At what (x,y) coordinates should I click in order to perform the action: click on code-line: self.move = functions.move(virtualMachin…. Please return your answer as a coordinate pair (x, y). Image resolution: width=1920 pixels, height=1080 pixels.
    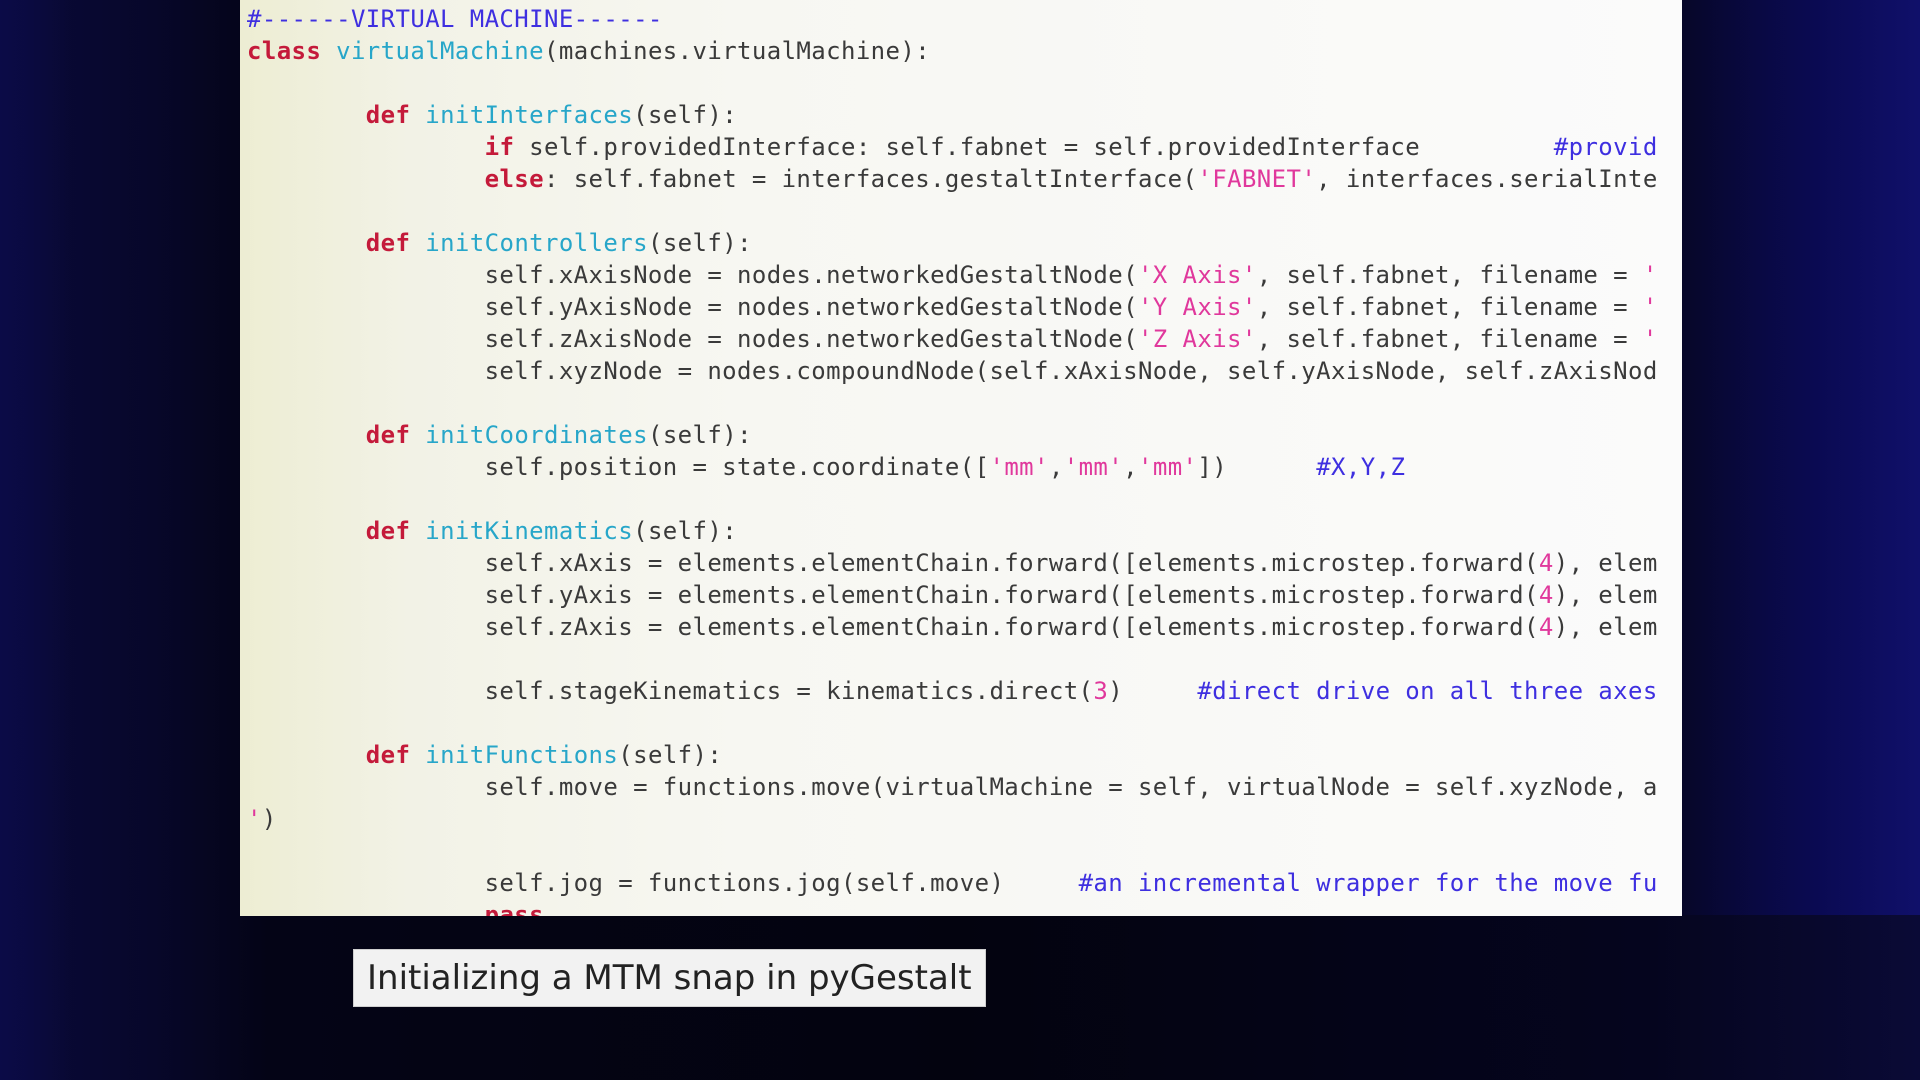
    Looking at the image, I should click on (952, 787).